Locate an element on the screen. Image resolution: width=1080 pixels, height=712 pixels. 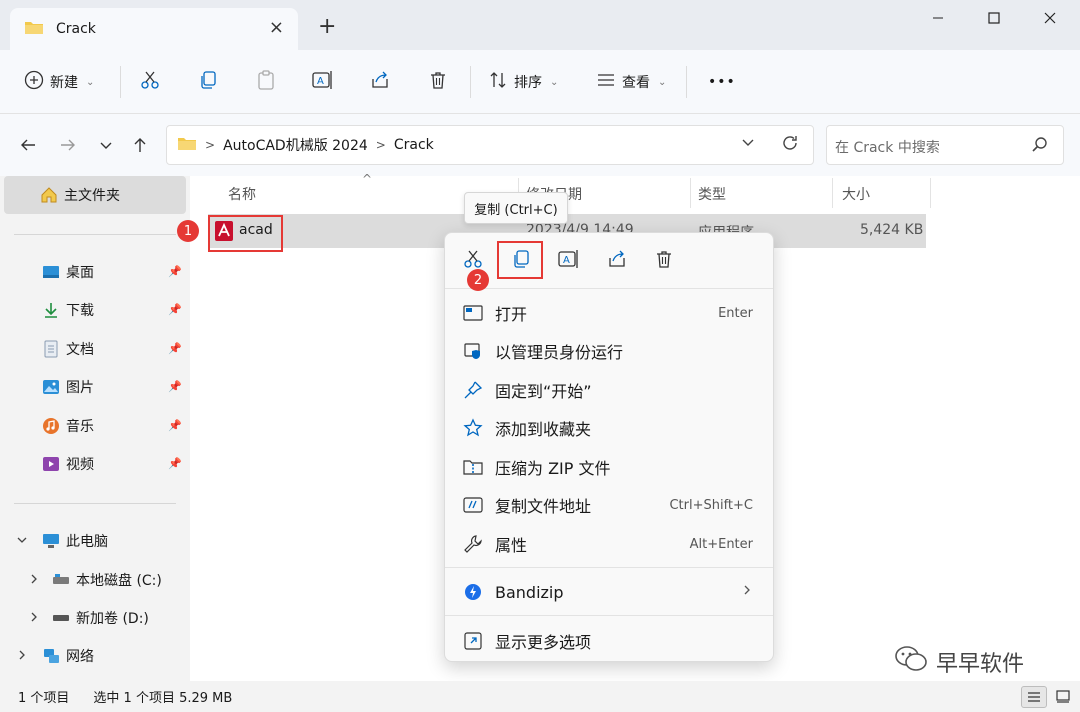
address-dropdown-icon is located at coordinates (748, 144).